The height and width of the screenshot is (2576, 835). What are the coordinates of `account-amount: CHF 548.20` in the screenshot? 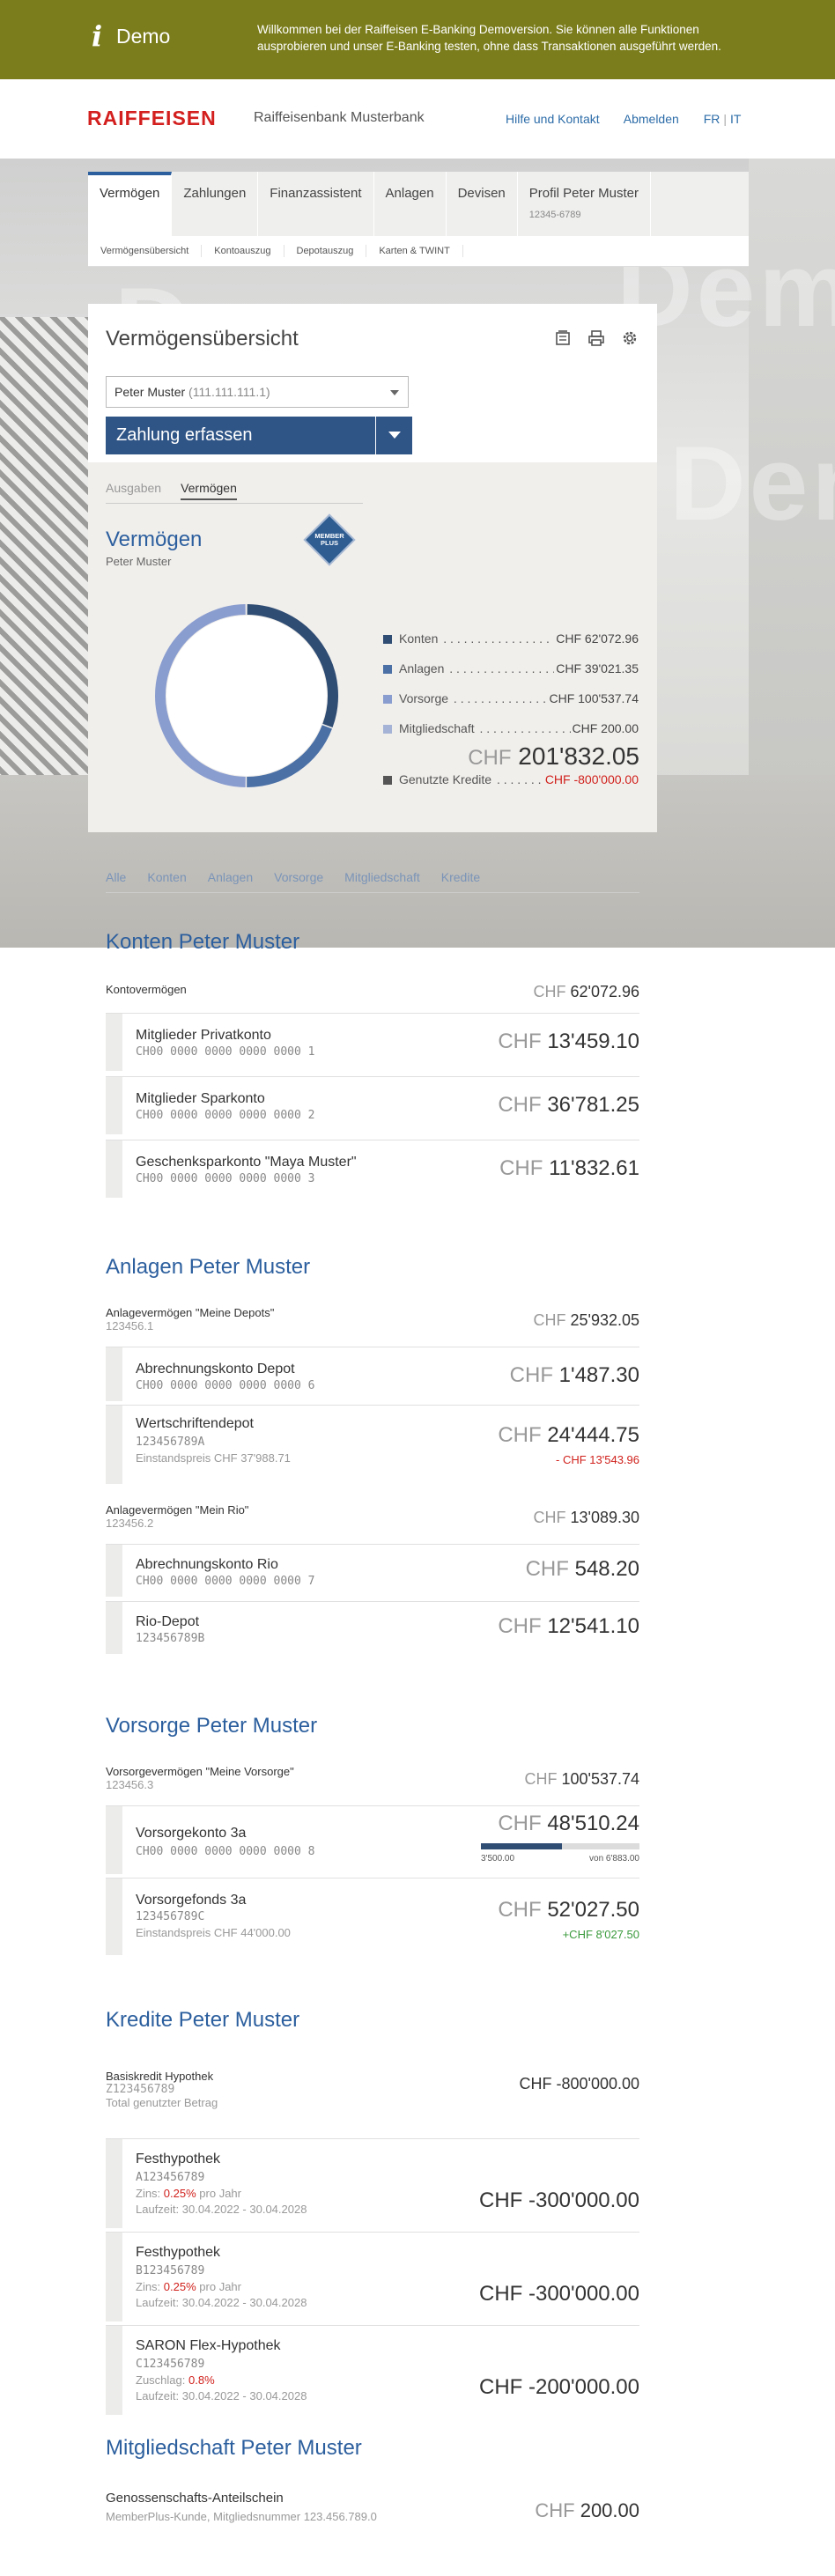 It's located at (582, 1569).